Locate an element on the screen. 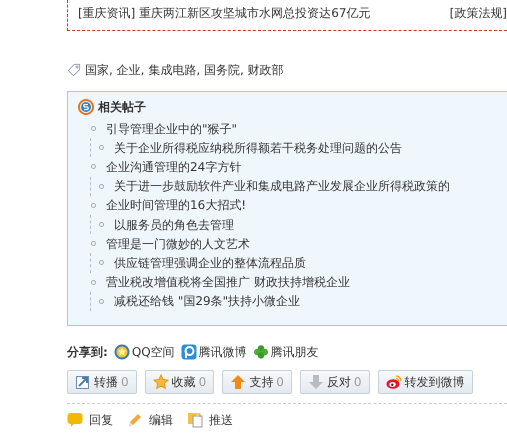  tag-link: 国家, is located at coordinates (99, 70).